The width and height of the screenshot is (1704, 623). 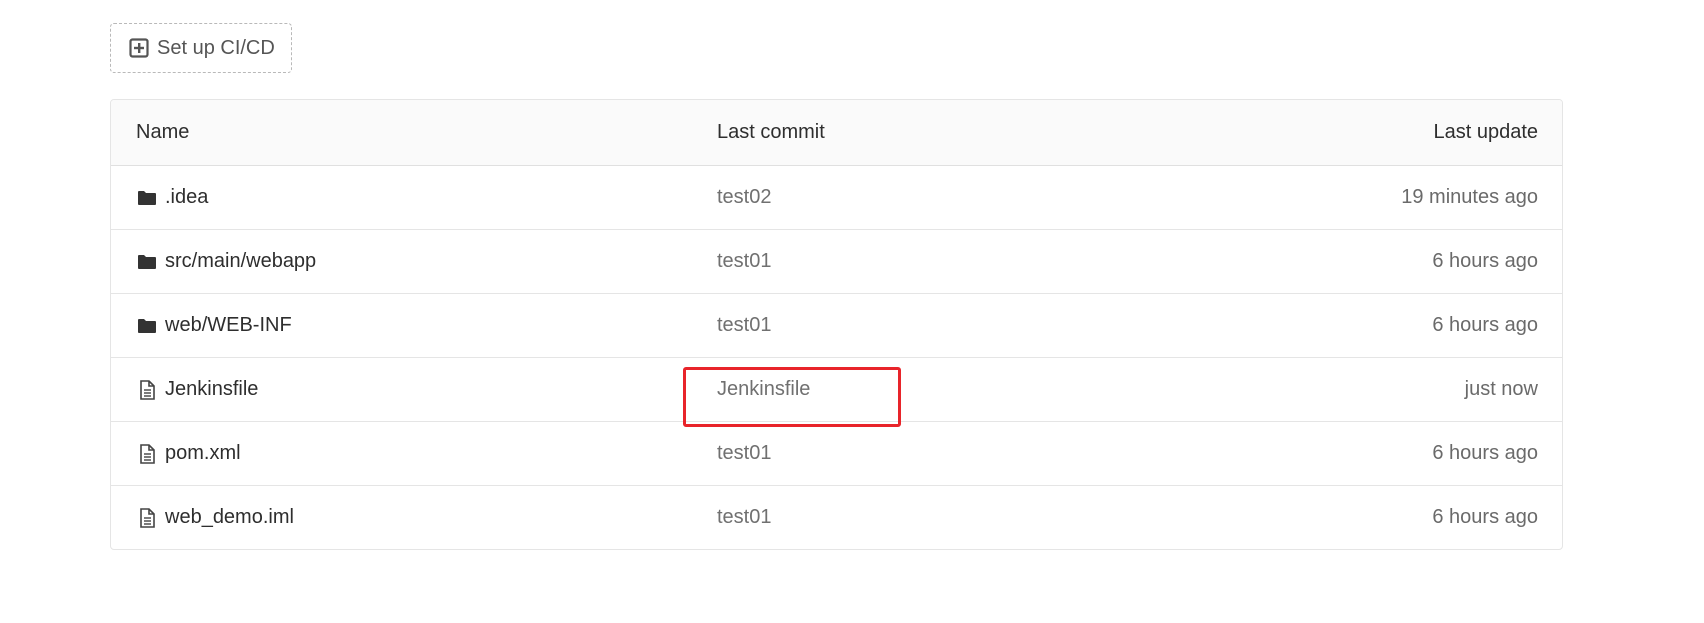 I want to click on file-name-cell: .idea, so click(x=172, y=197).